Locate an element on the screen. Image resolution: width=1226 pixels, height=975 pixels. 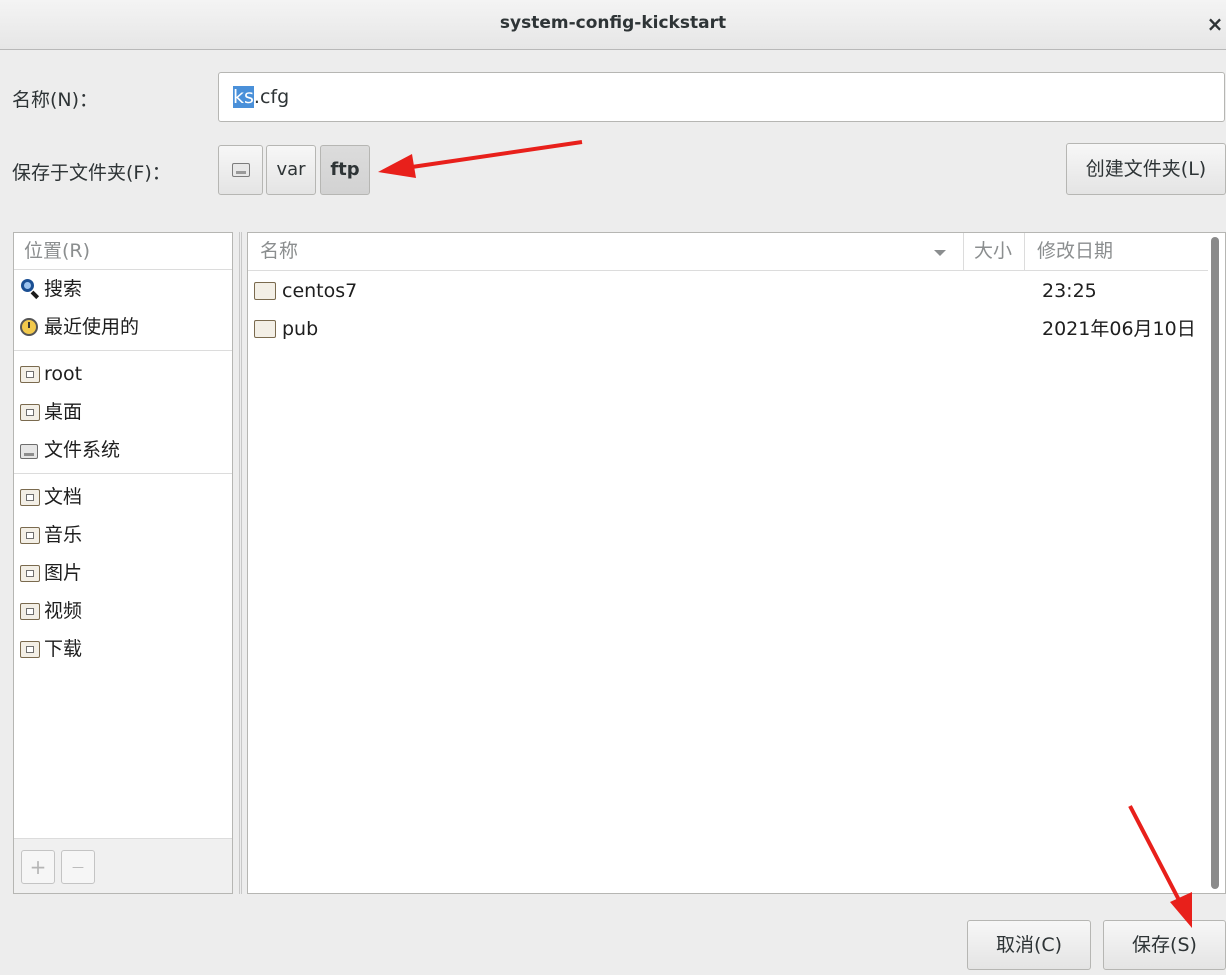
sidebar-item-recent: 最近使用的 is located at coordinates (123, 327).